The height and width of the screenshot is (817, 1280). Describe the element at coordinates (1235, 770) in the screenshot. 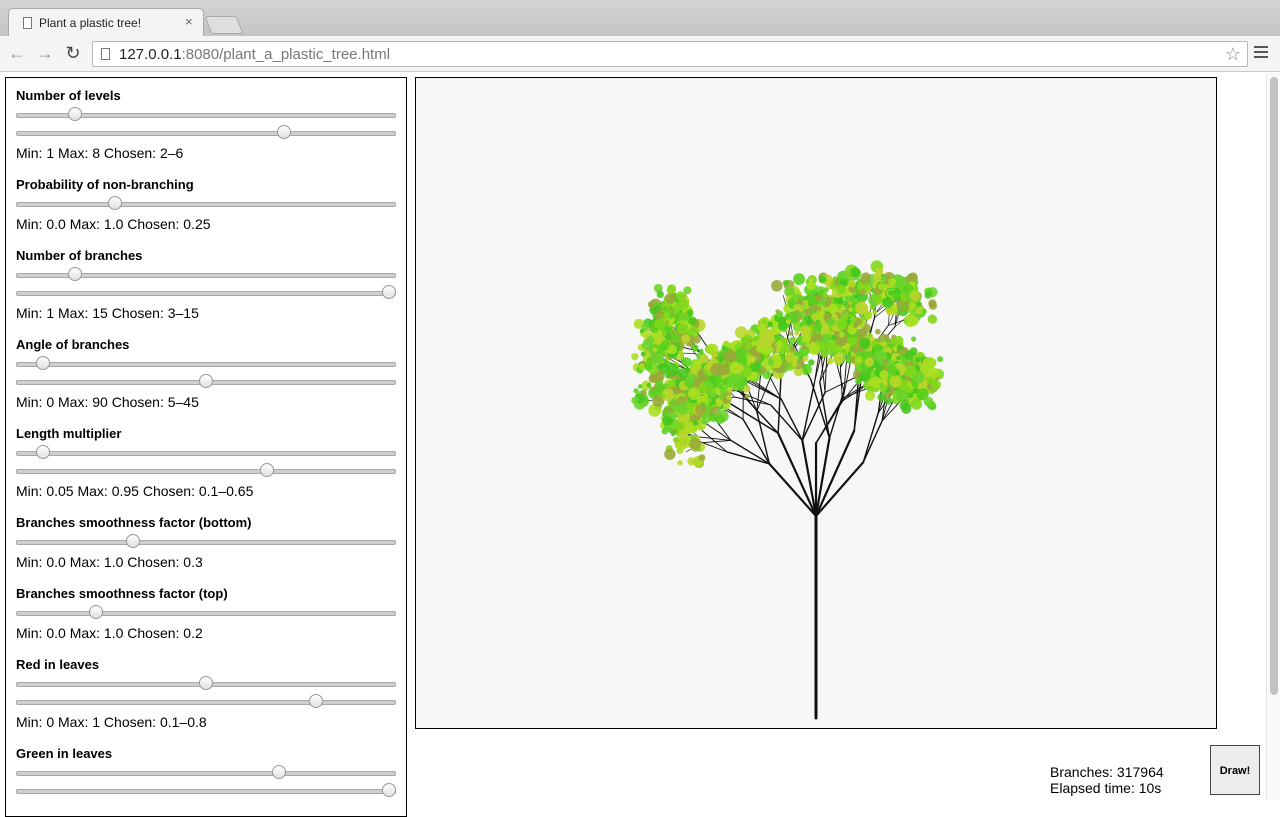

I see `draw-button: Draw!` at that location.